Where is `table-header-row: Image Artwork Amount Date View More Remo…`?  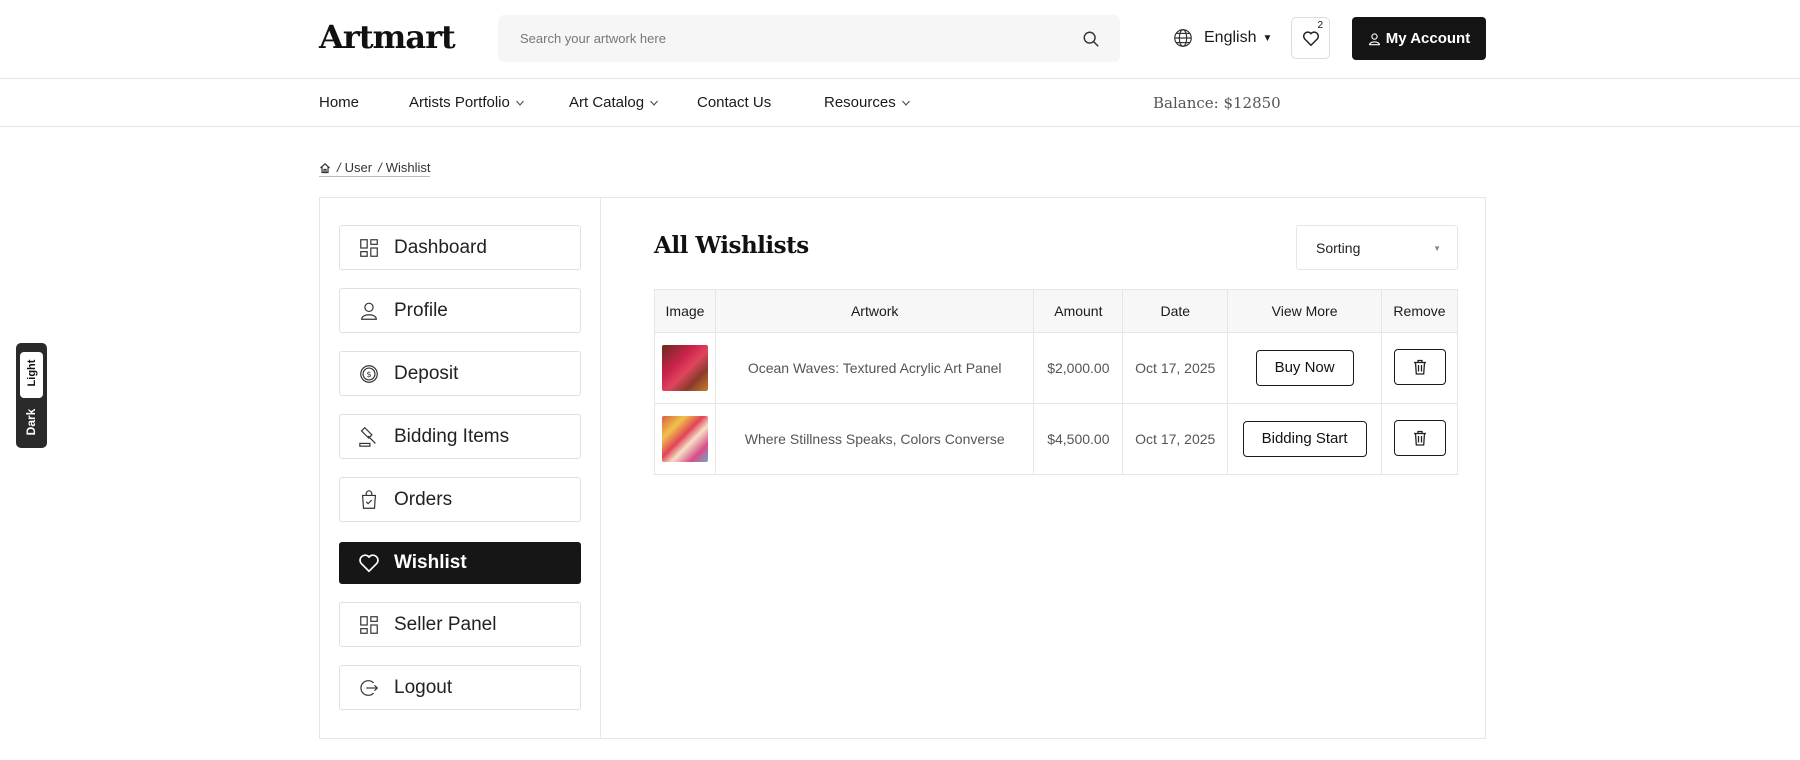
table-header-row: Image Artwork Amount Date View More Remo… is located at coordinates (1056, 311).